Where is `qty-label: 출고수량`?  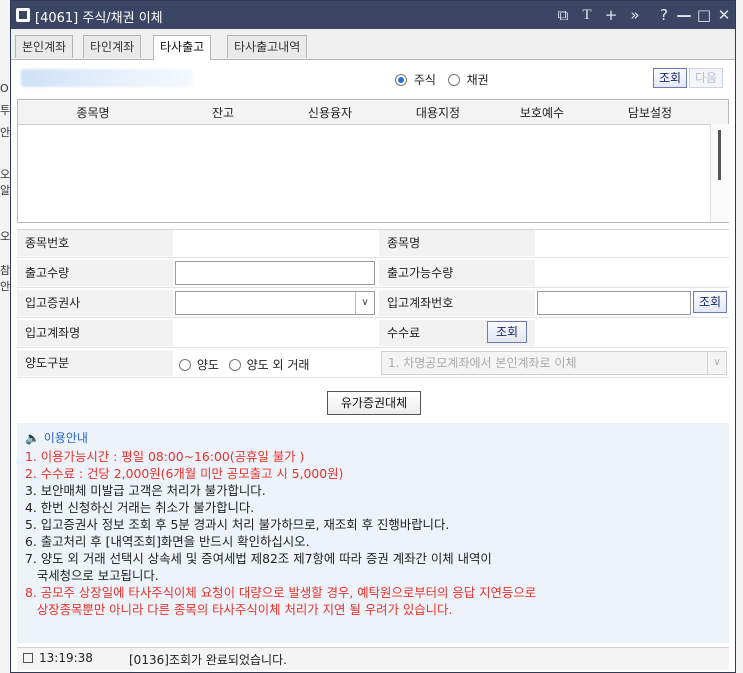 qty-label: 출고수량 is located at coordinates (95, 273).